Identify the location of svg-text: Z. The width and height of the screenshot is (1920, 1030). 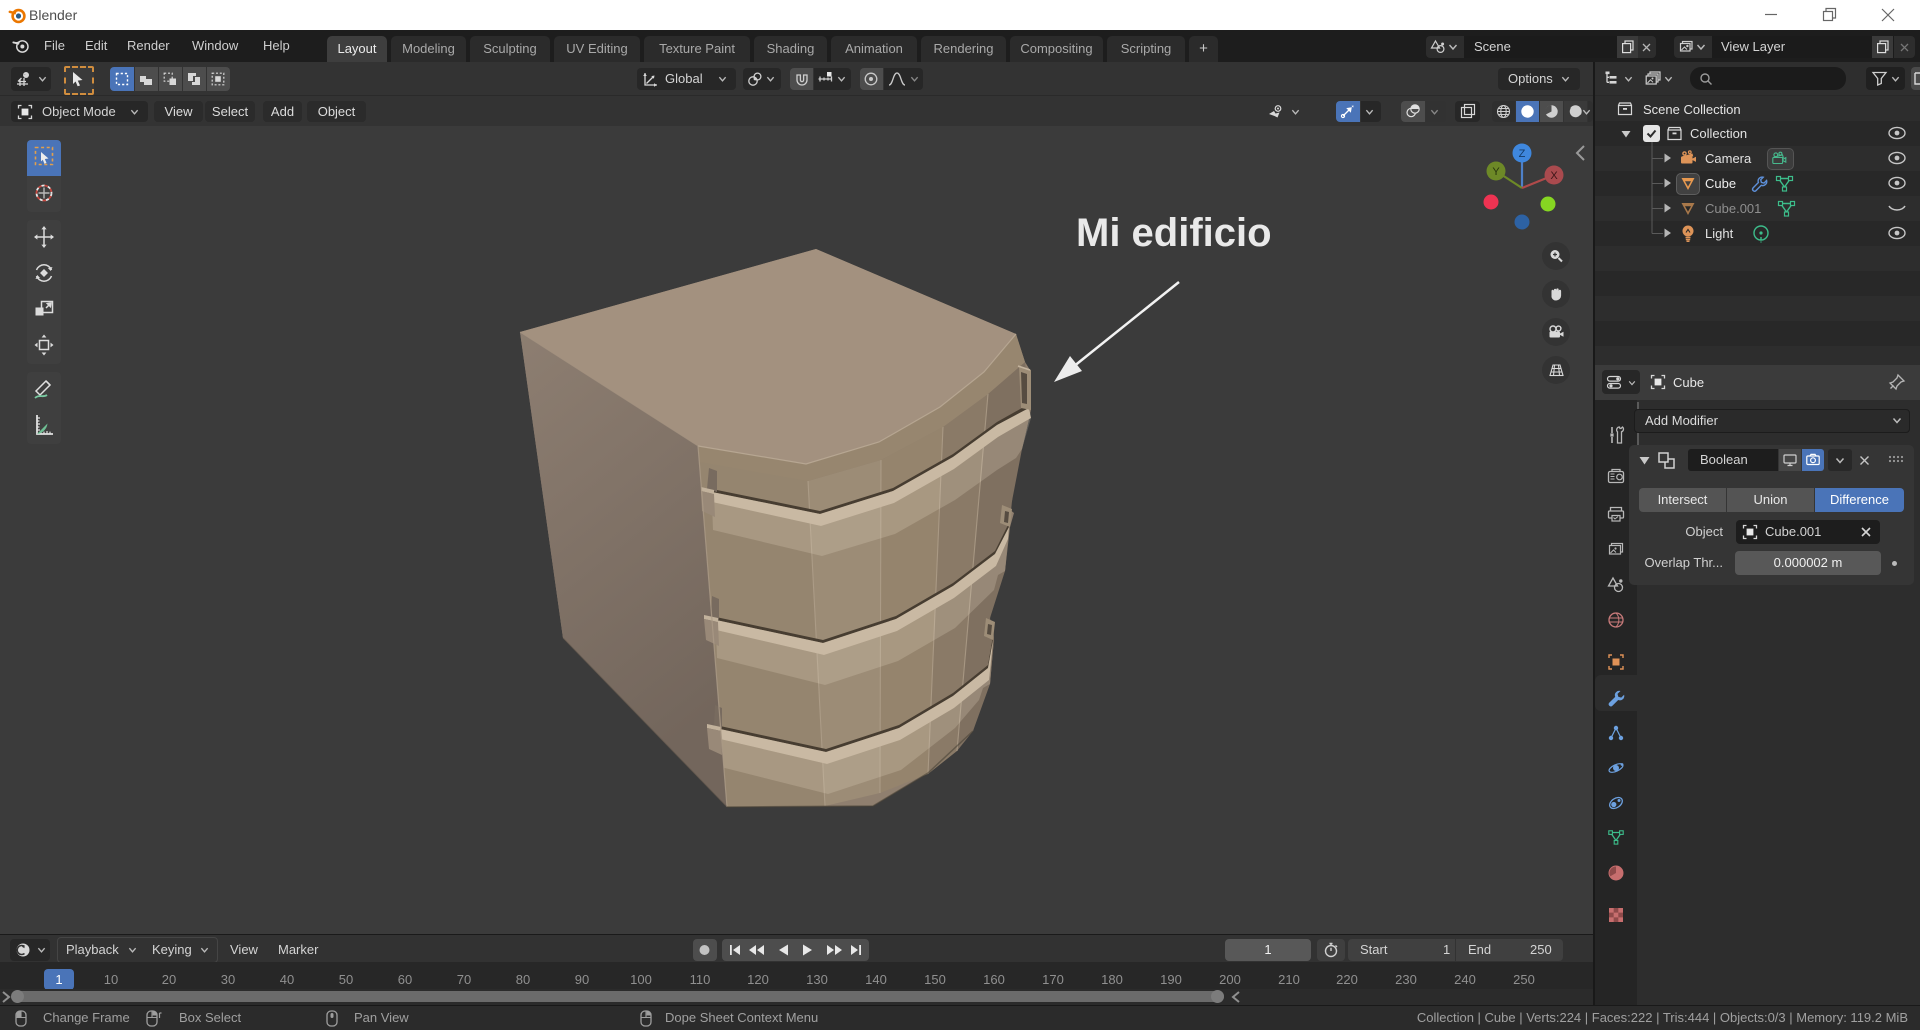
(1522, 154).